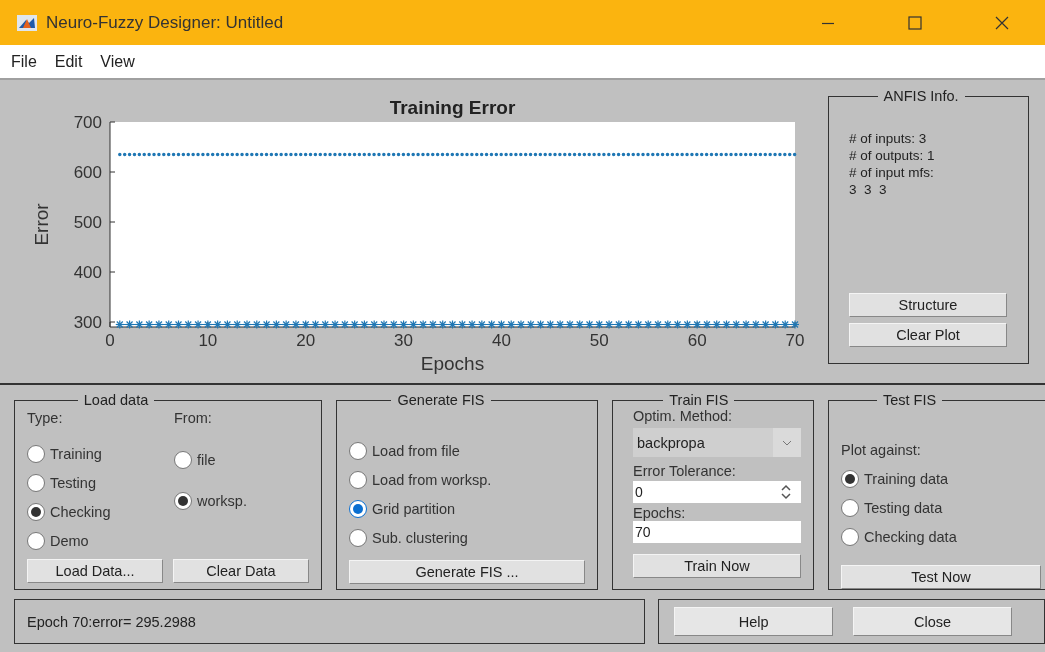 The height and width of the screenshot is (652, 1045). What do you see at coordinates (432, 479) in the screenshot?
I see `radio-label: Load from worksp.` at bounding box center [432, 479].